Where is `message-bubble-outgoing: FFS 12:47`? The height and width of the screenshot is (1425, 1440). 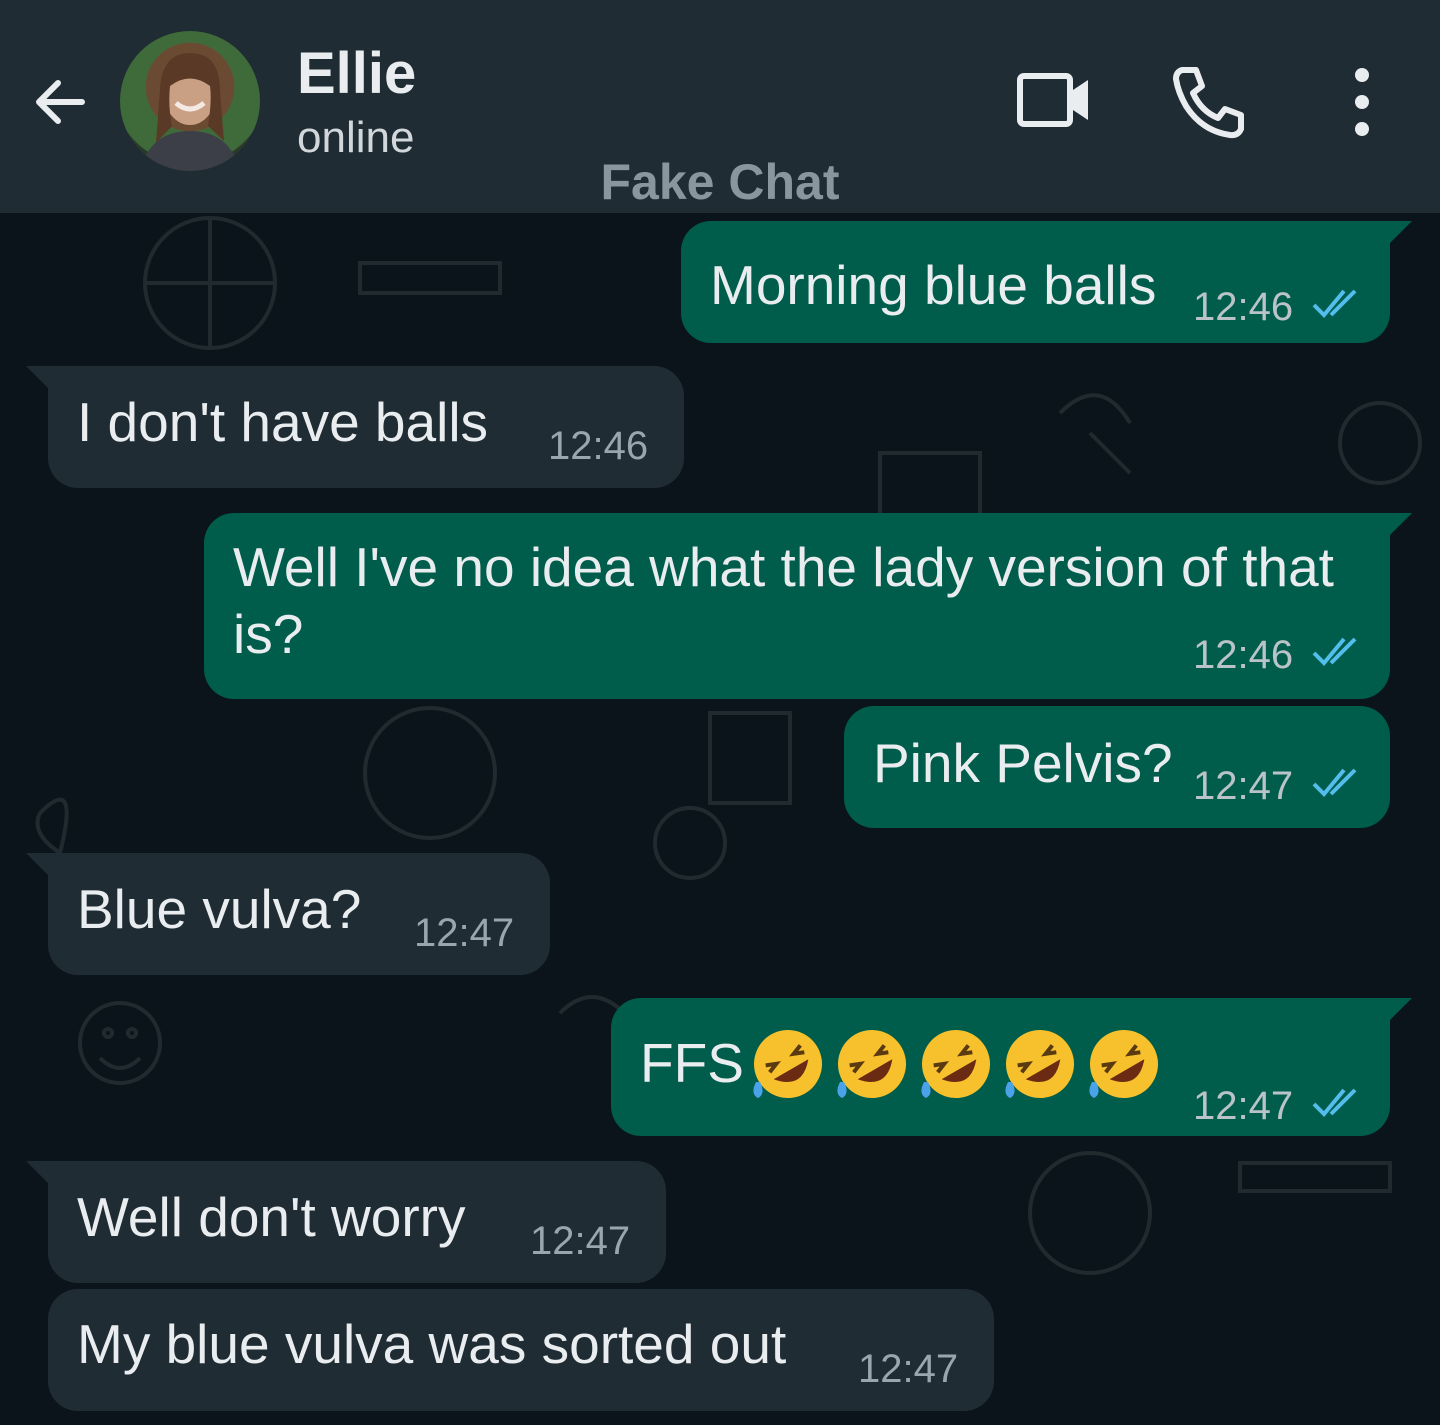
message-bubble-outgoing: FFS 12:47 is located at coordinates (1011, 1067).